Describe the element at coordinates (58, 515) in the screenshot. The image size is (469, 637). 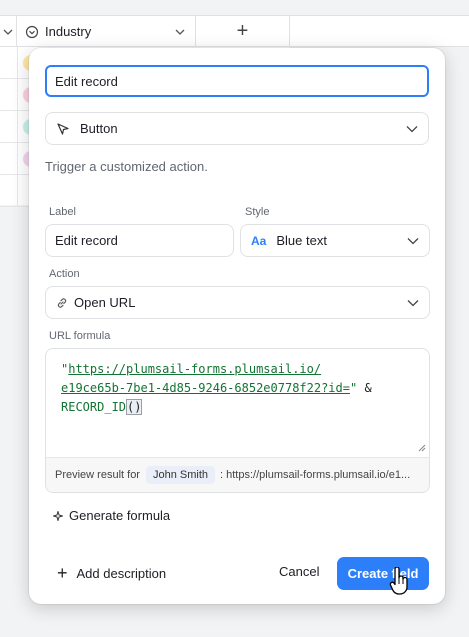
I see `sparkle-icon` at that location.